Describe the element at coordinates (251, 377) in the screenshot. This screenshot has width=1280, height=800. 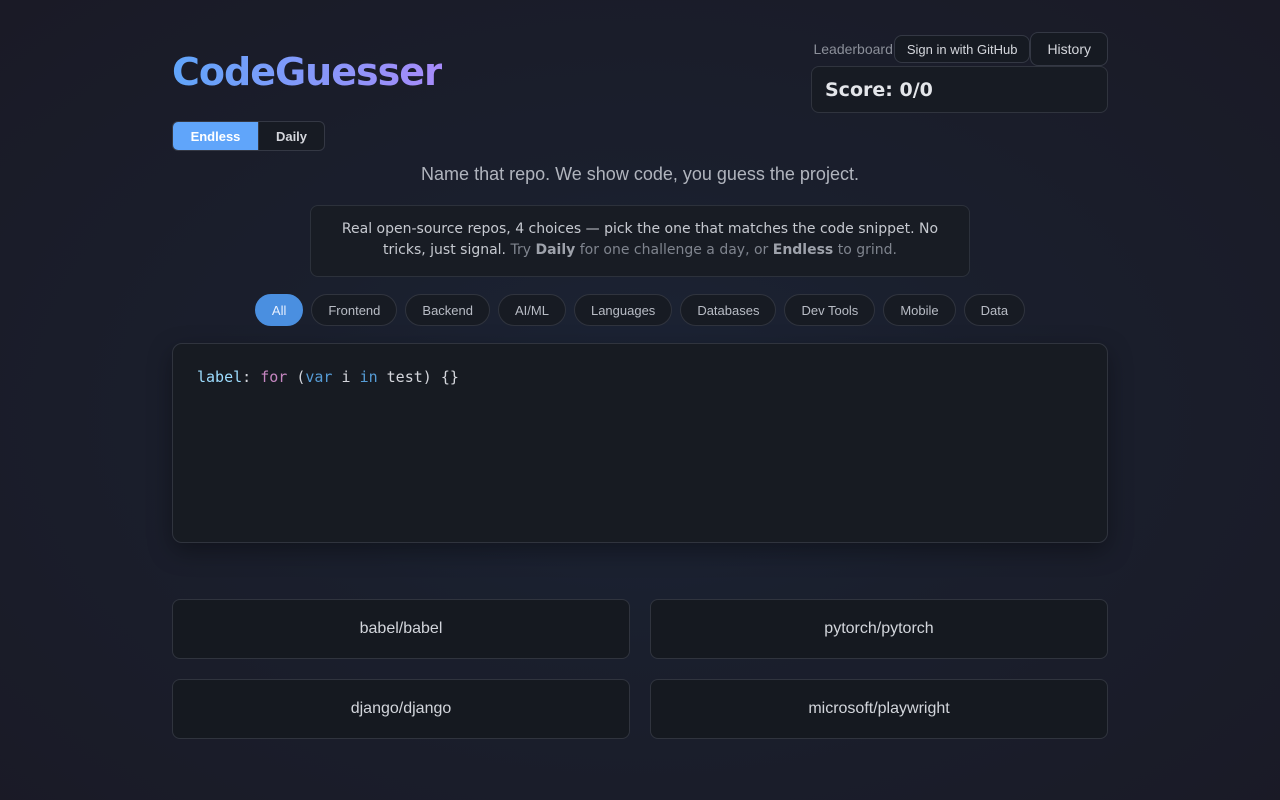
I see `code-token-colon: :` at that location.